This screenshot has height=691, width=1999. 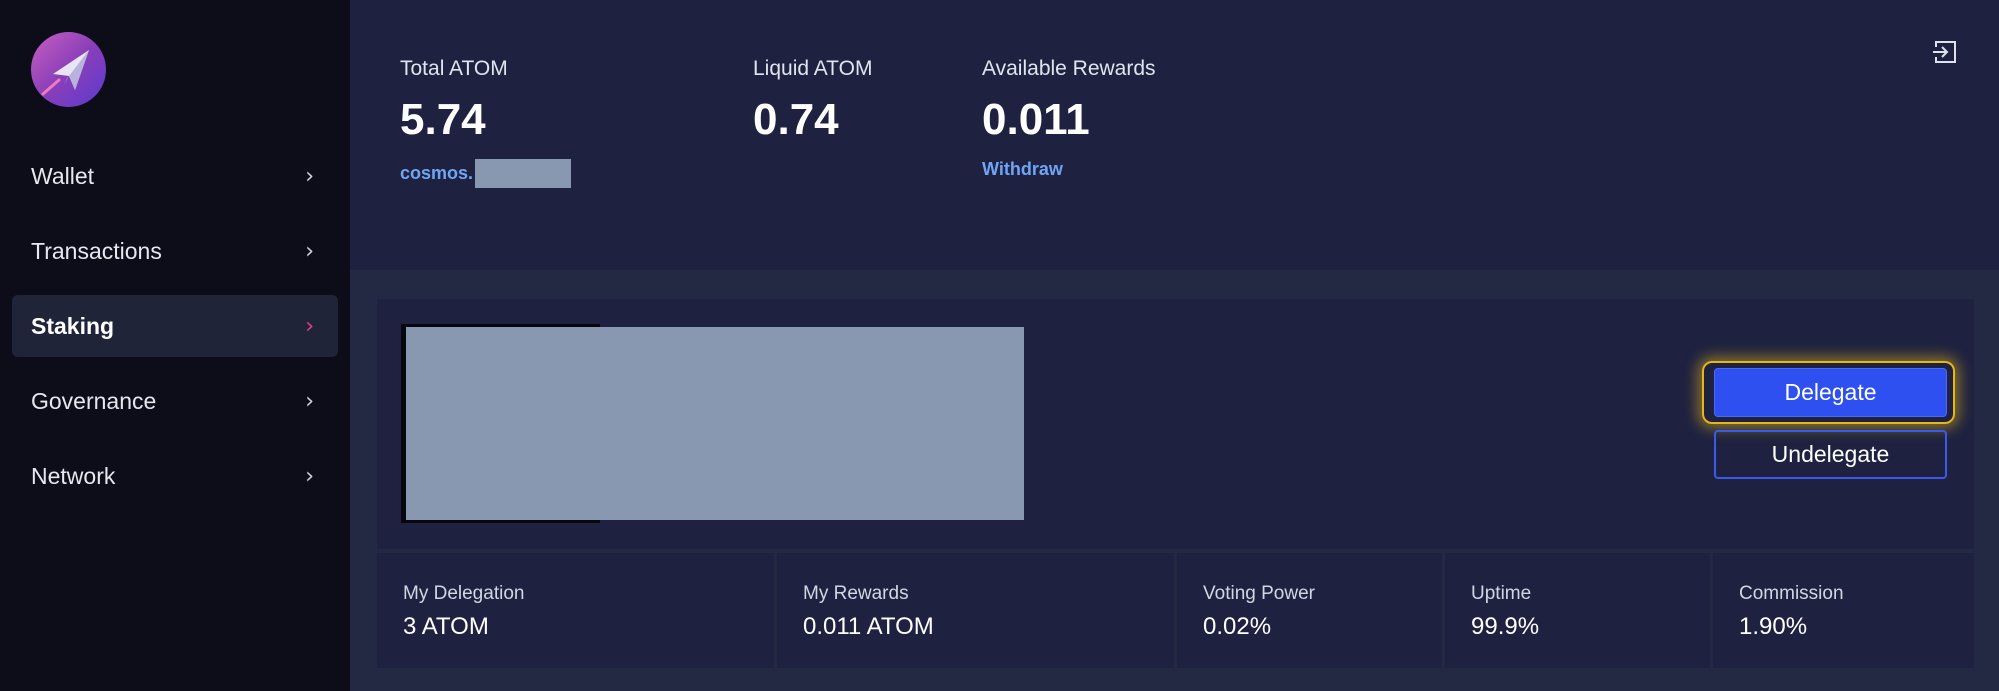 What do you see at coordinates (1505, 626) in the screenshot?
I see `stat-value: 99.9%` at bounding box center [1505, 626].